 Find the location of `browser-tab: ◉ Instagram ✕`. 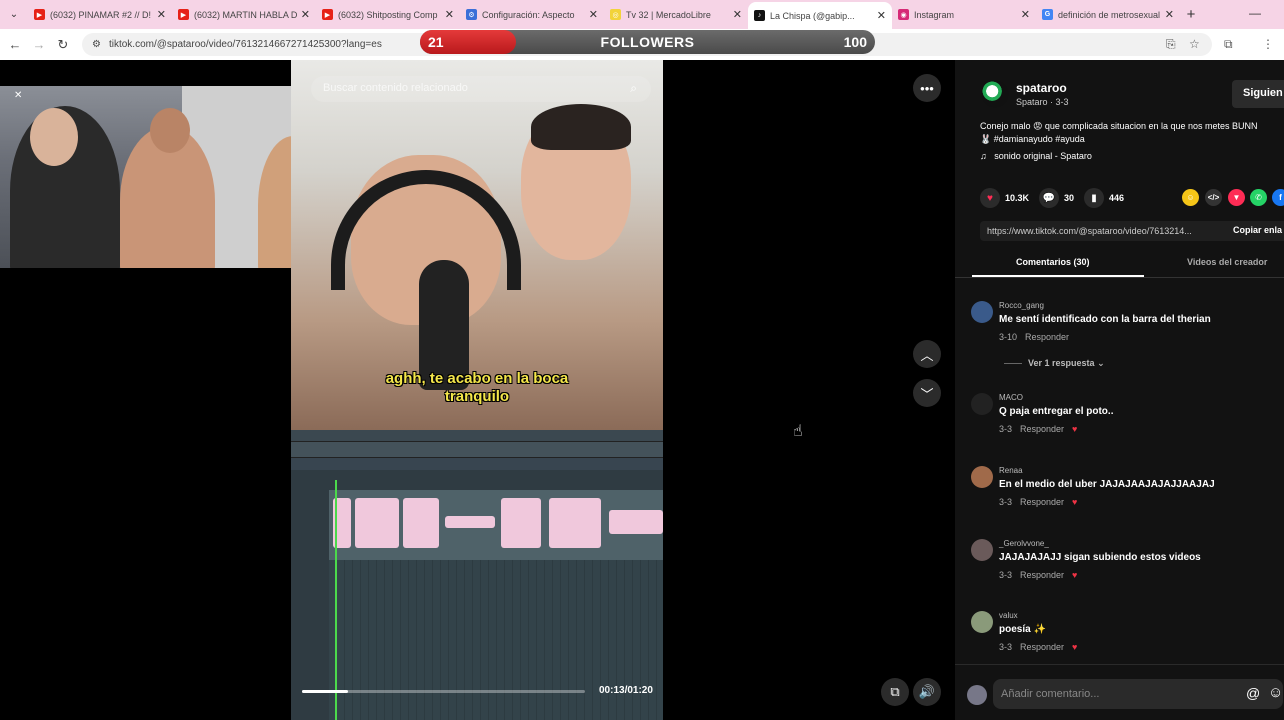

browser-tab: ◉ Instagram ✕ is located at coordinates (964, 14).